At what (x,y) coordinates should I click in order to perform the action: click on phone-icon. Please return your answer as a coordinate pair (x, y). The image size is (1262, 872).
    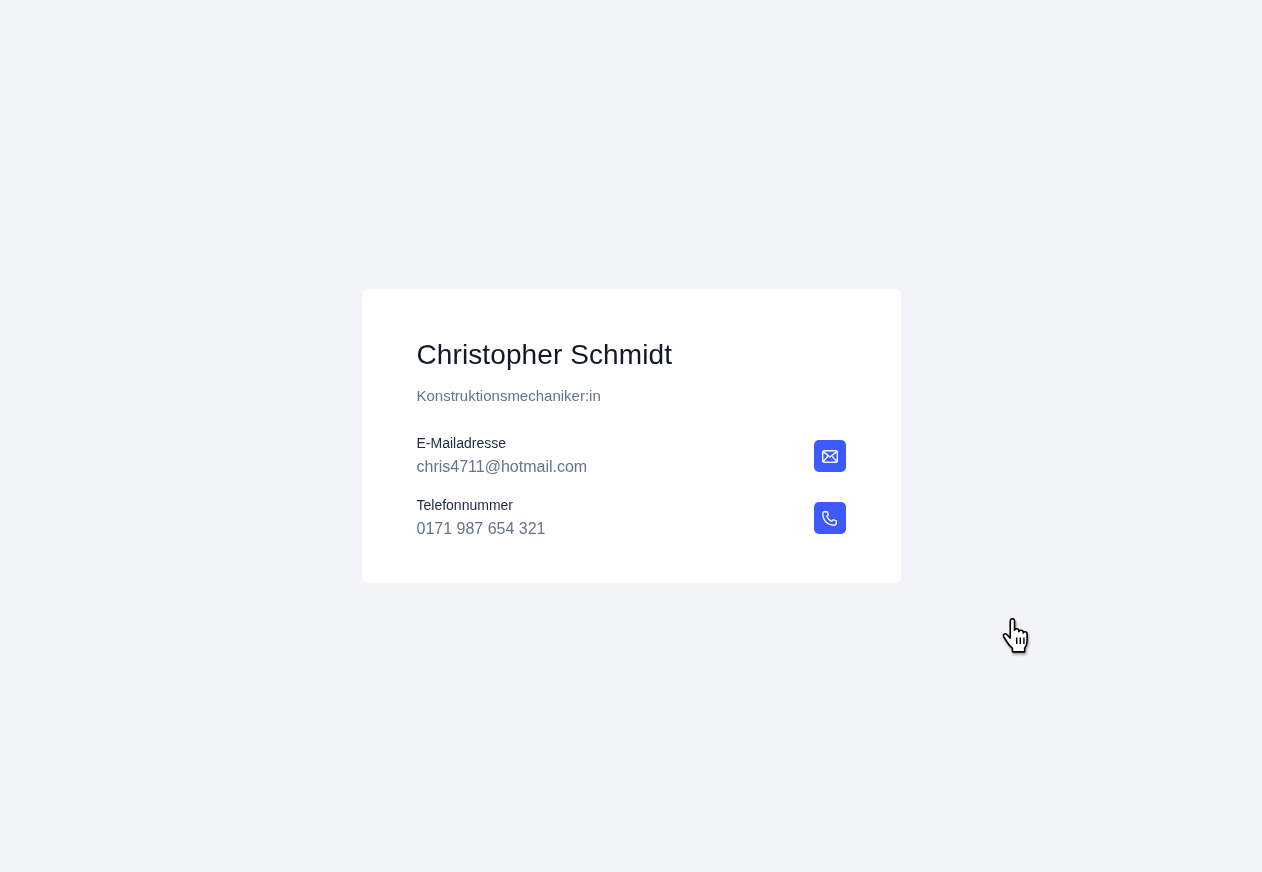
    Looking at the image, I should click on (829, 518).